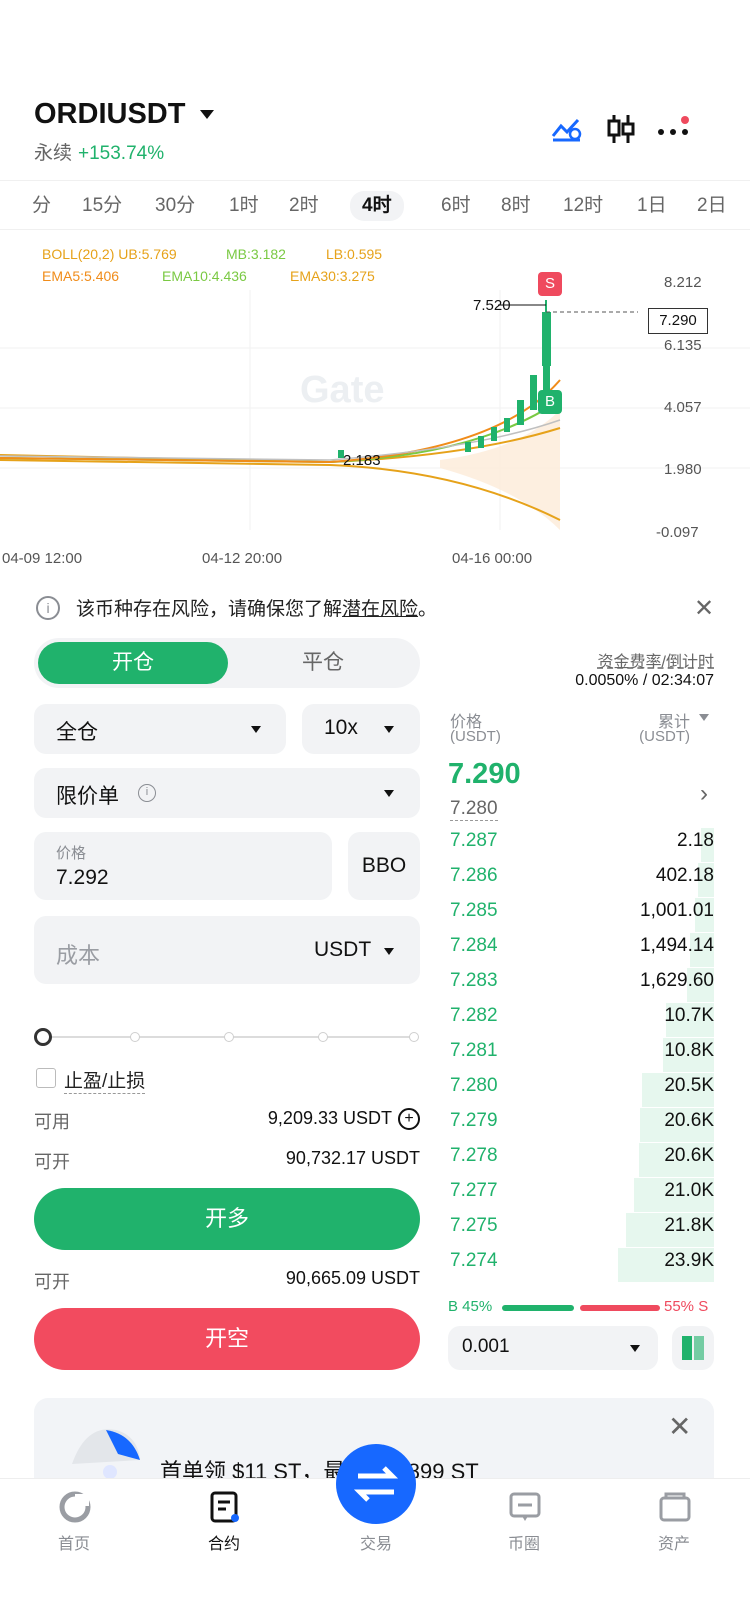 Image resolution: width=750 pixels, height=1623 pixels. Describe the element at coordinates (227, 1219) in the screenshot. I see `open-long-button: 开多` at that location.